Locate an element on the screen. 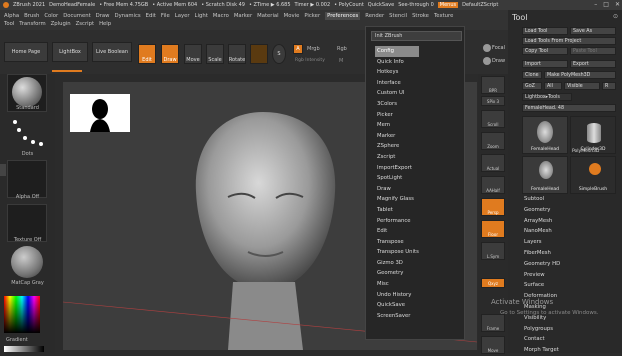 The width and height of the screenshot is (622, 356). pref-item-quicksave: QuickSave is located at coordinates (398, 305).